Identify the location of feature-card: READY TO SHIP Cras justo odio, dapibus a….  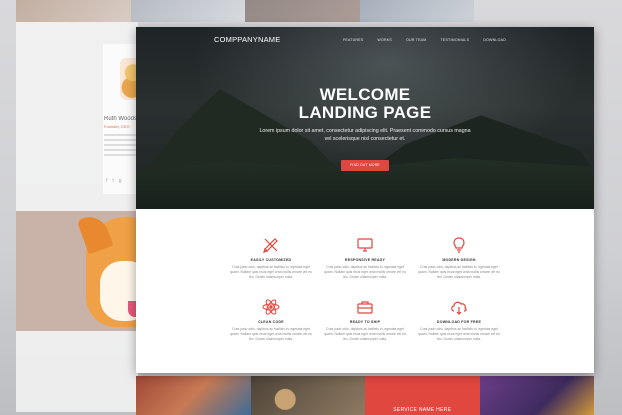
(365, 319).